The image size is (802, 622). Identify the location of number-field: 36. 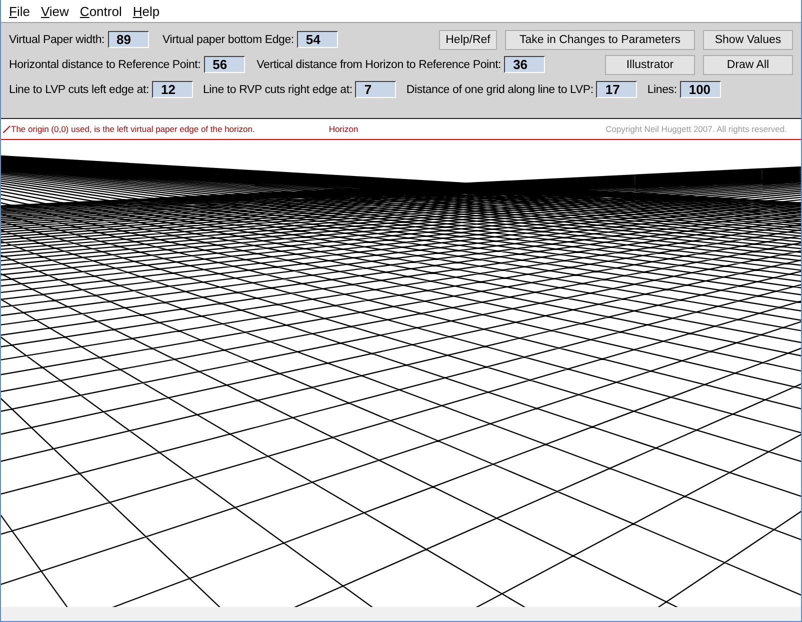
(525, 64).